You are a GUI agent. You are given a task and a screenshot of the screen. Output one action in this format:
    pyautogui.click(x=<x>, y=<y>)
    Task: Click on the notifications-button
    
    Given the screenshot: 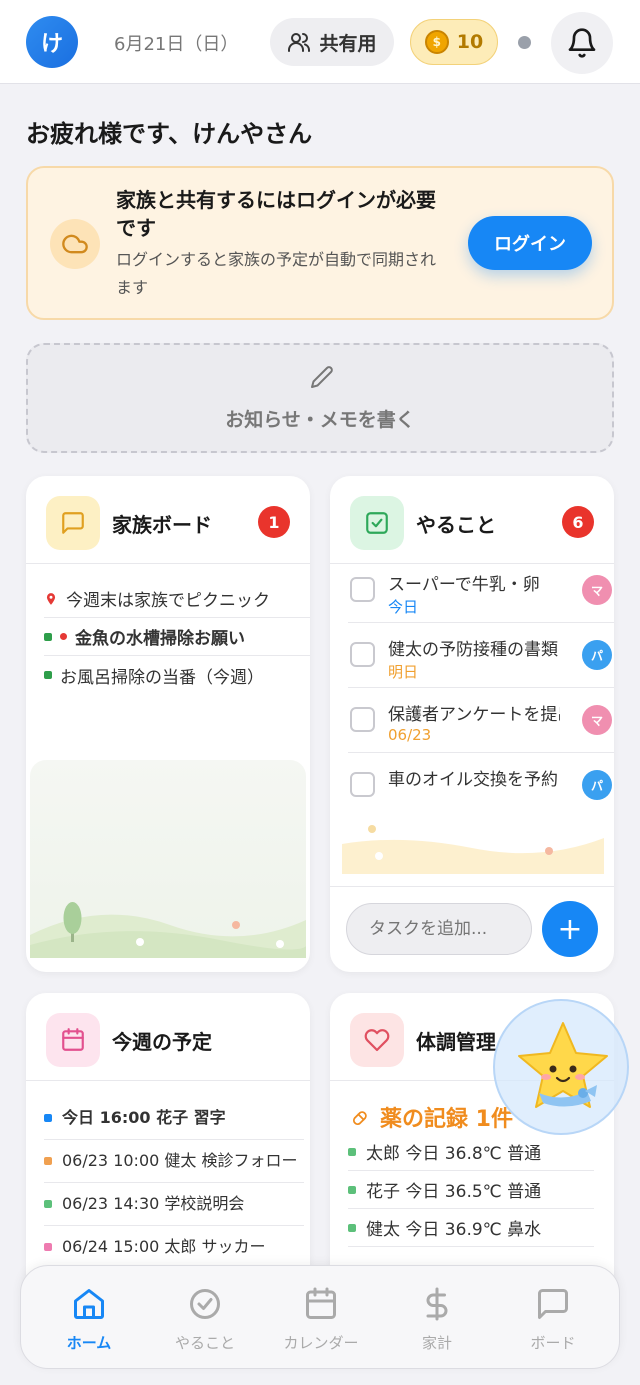 What is the action you would take?
    pyautogui.click(x=582, y=43)
    